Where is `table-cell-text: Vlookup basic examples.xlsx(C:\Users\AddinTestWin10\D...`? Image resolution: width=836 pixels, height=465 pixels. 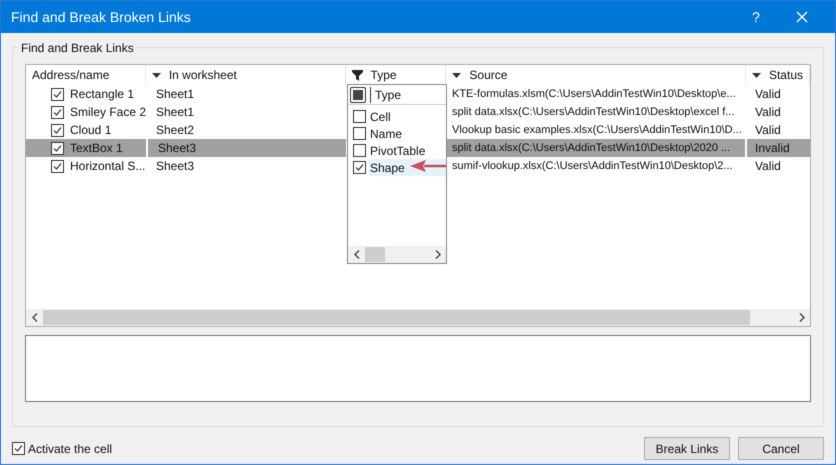
table-cell-text: Vlookup basic examples.xlsx(C:\Users\AddinTestWin10\D... is located at coordinates (597, 130).